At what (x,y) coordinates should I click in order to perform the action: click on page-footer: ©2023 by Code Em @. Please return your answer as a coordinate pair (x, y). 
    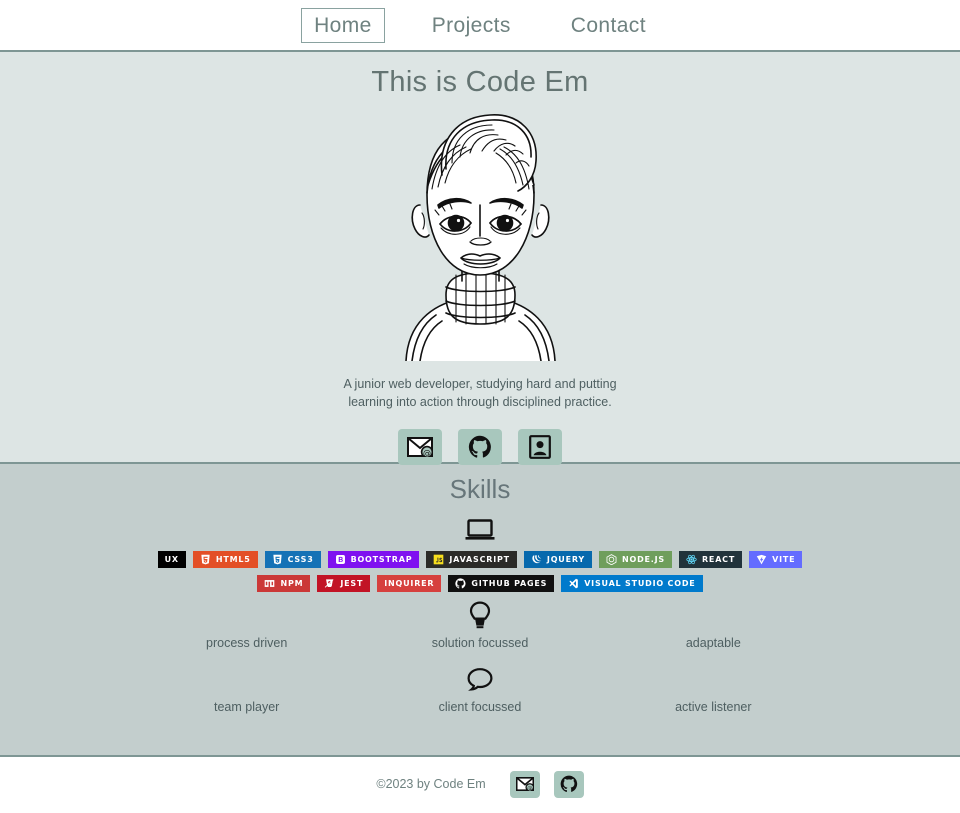
    Looking at the image, I should click on (480, 784).